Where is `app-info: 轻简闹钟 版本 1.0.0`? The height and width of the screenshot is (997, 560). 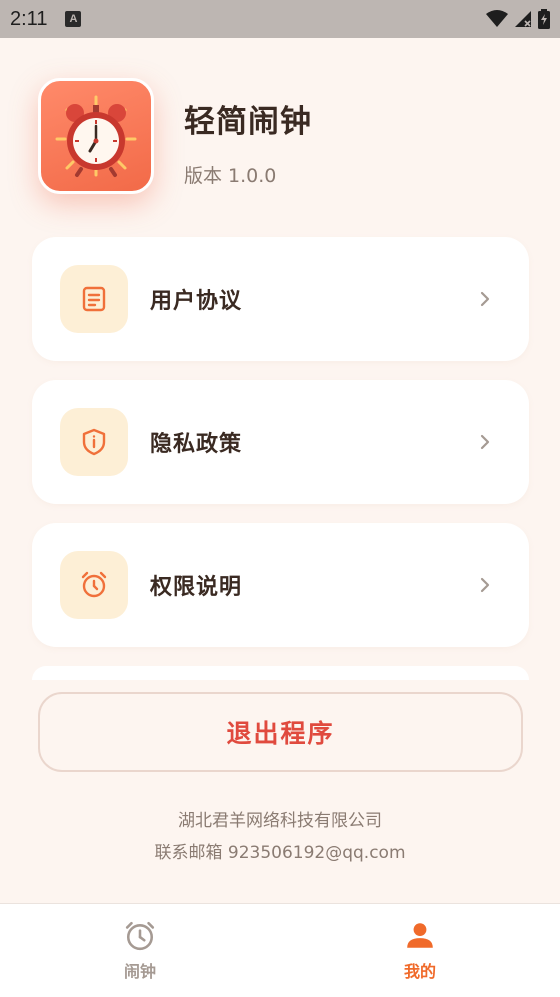
app-info: 轻简闹钟 版本 1.0.0 is located at coordinates (248, 142).